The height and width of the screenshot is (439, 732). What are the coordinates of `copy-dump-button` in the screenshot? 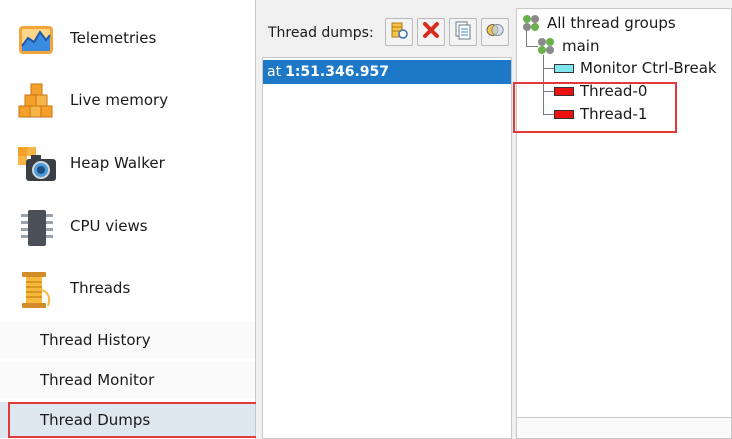 It's located at (463, 32).